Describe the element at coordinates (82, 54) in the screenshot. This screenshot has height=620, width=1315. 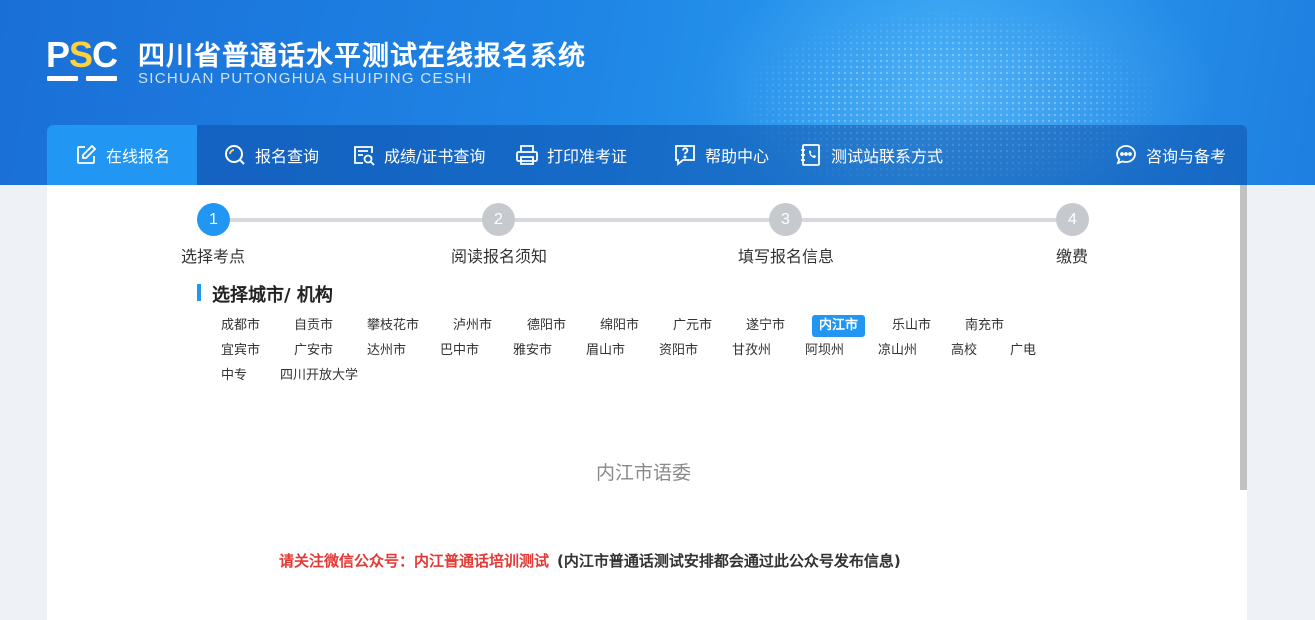
I see `logo-text: PSC` at that location.